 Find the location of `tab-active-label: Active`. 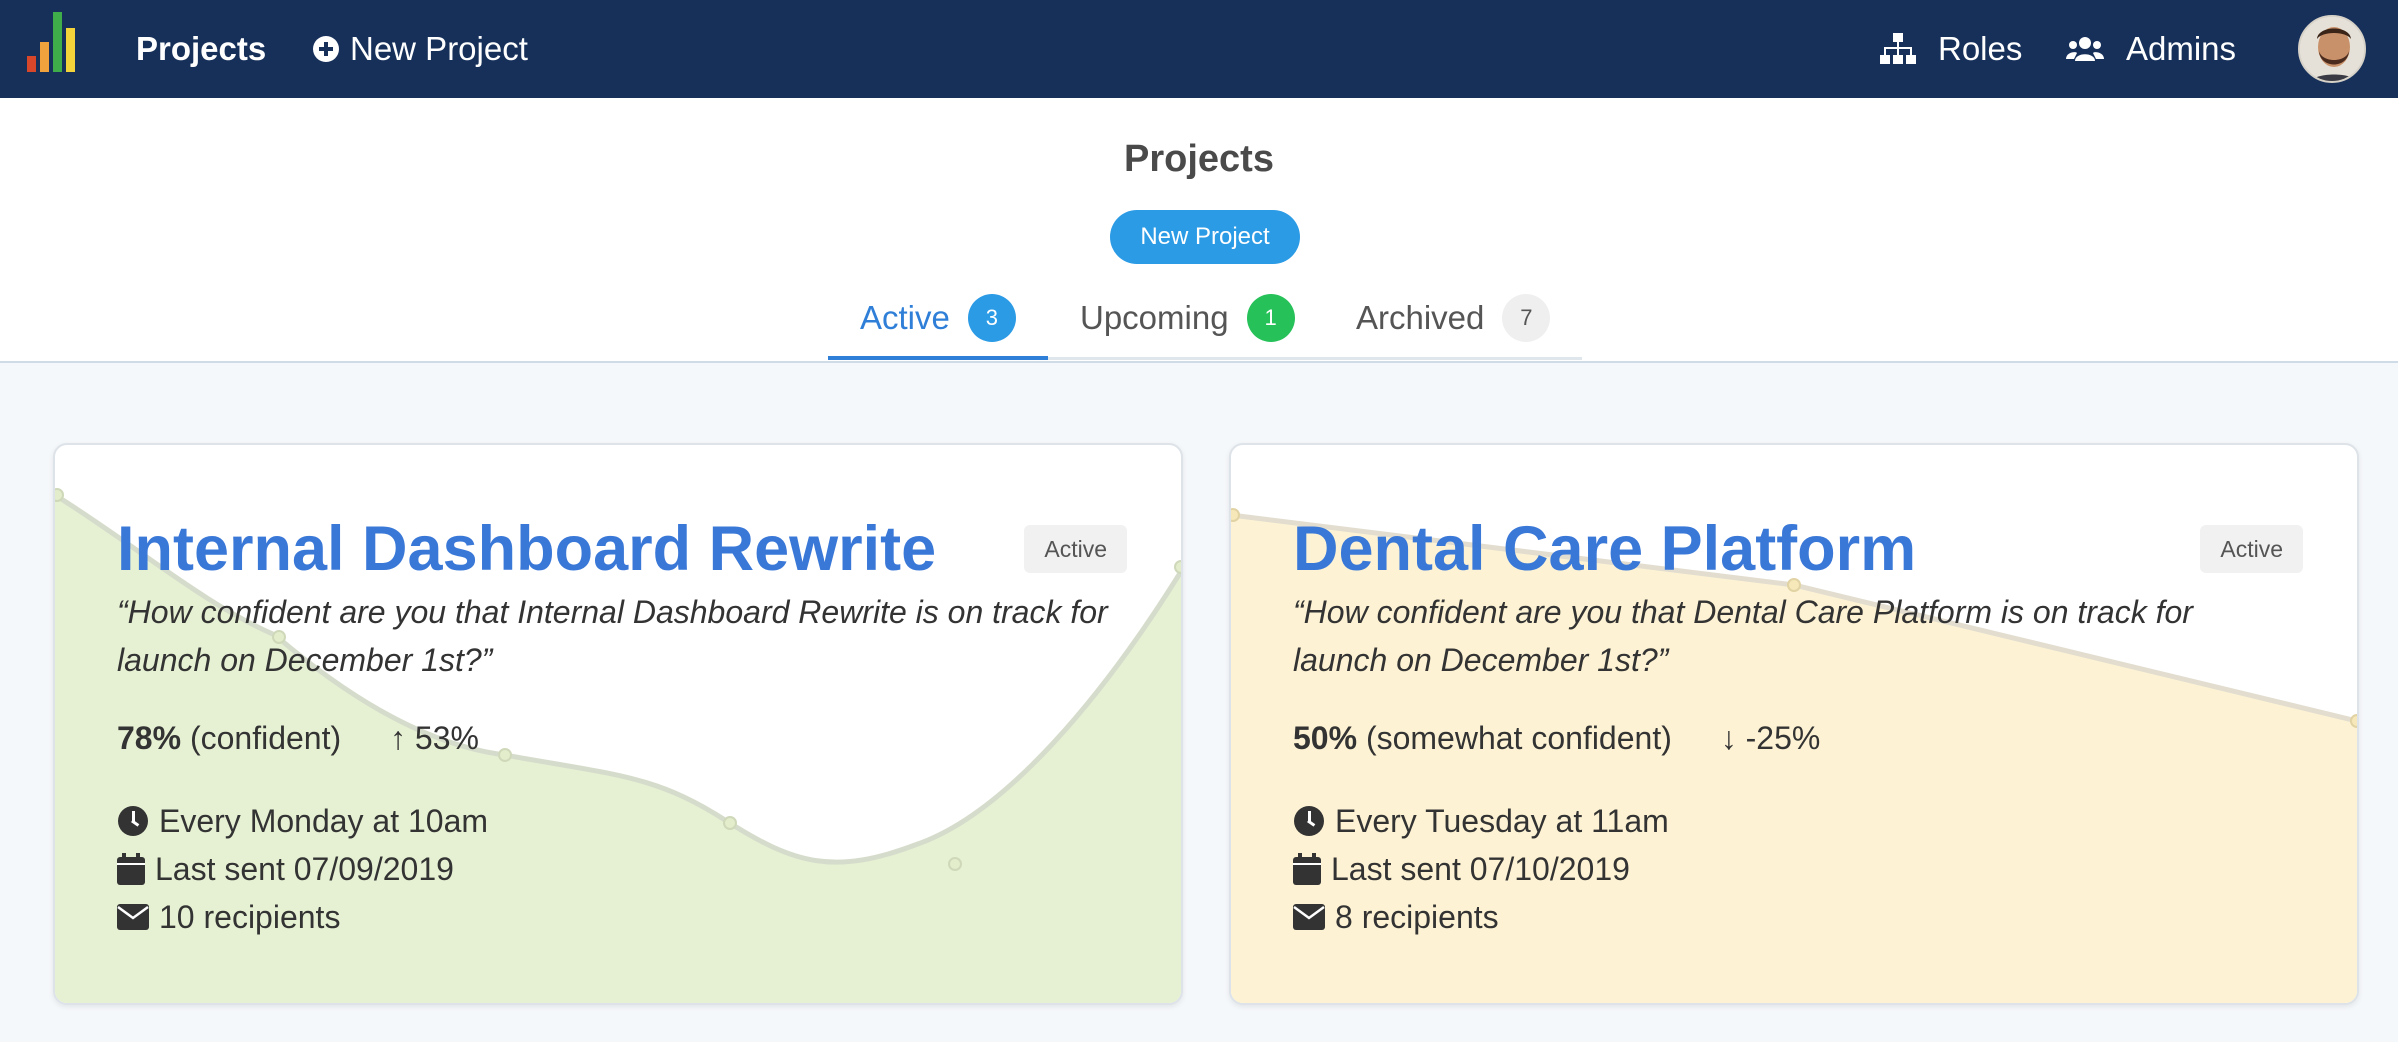

tab-active-label: Active is located at coordinates (905, 317).